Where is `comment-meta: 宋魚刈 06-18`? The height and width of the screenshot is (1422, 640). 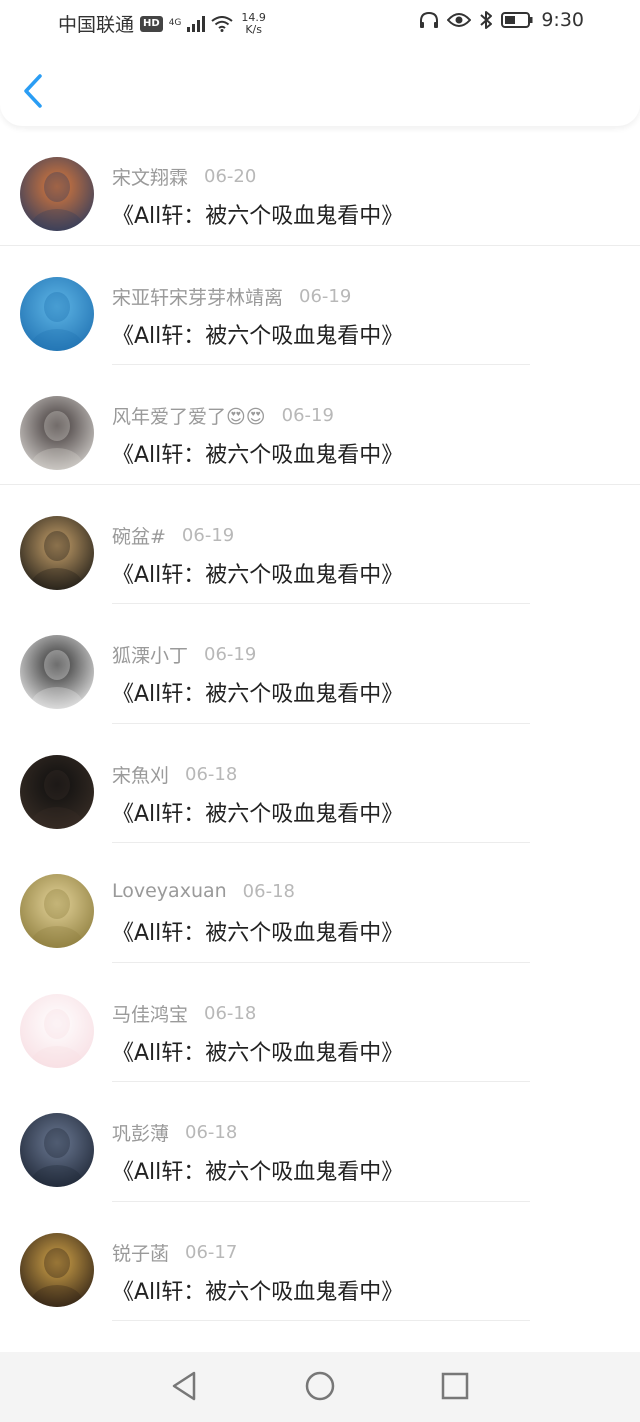 comment-meta: 宋魚刈 06-18 is located at coordinates (174, 774).